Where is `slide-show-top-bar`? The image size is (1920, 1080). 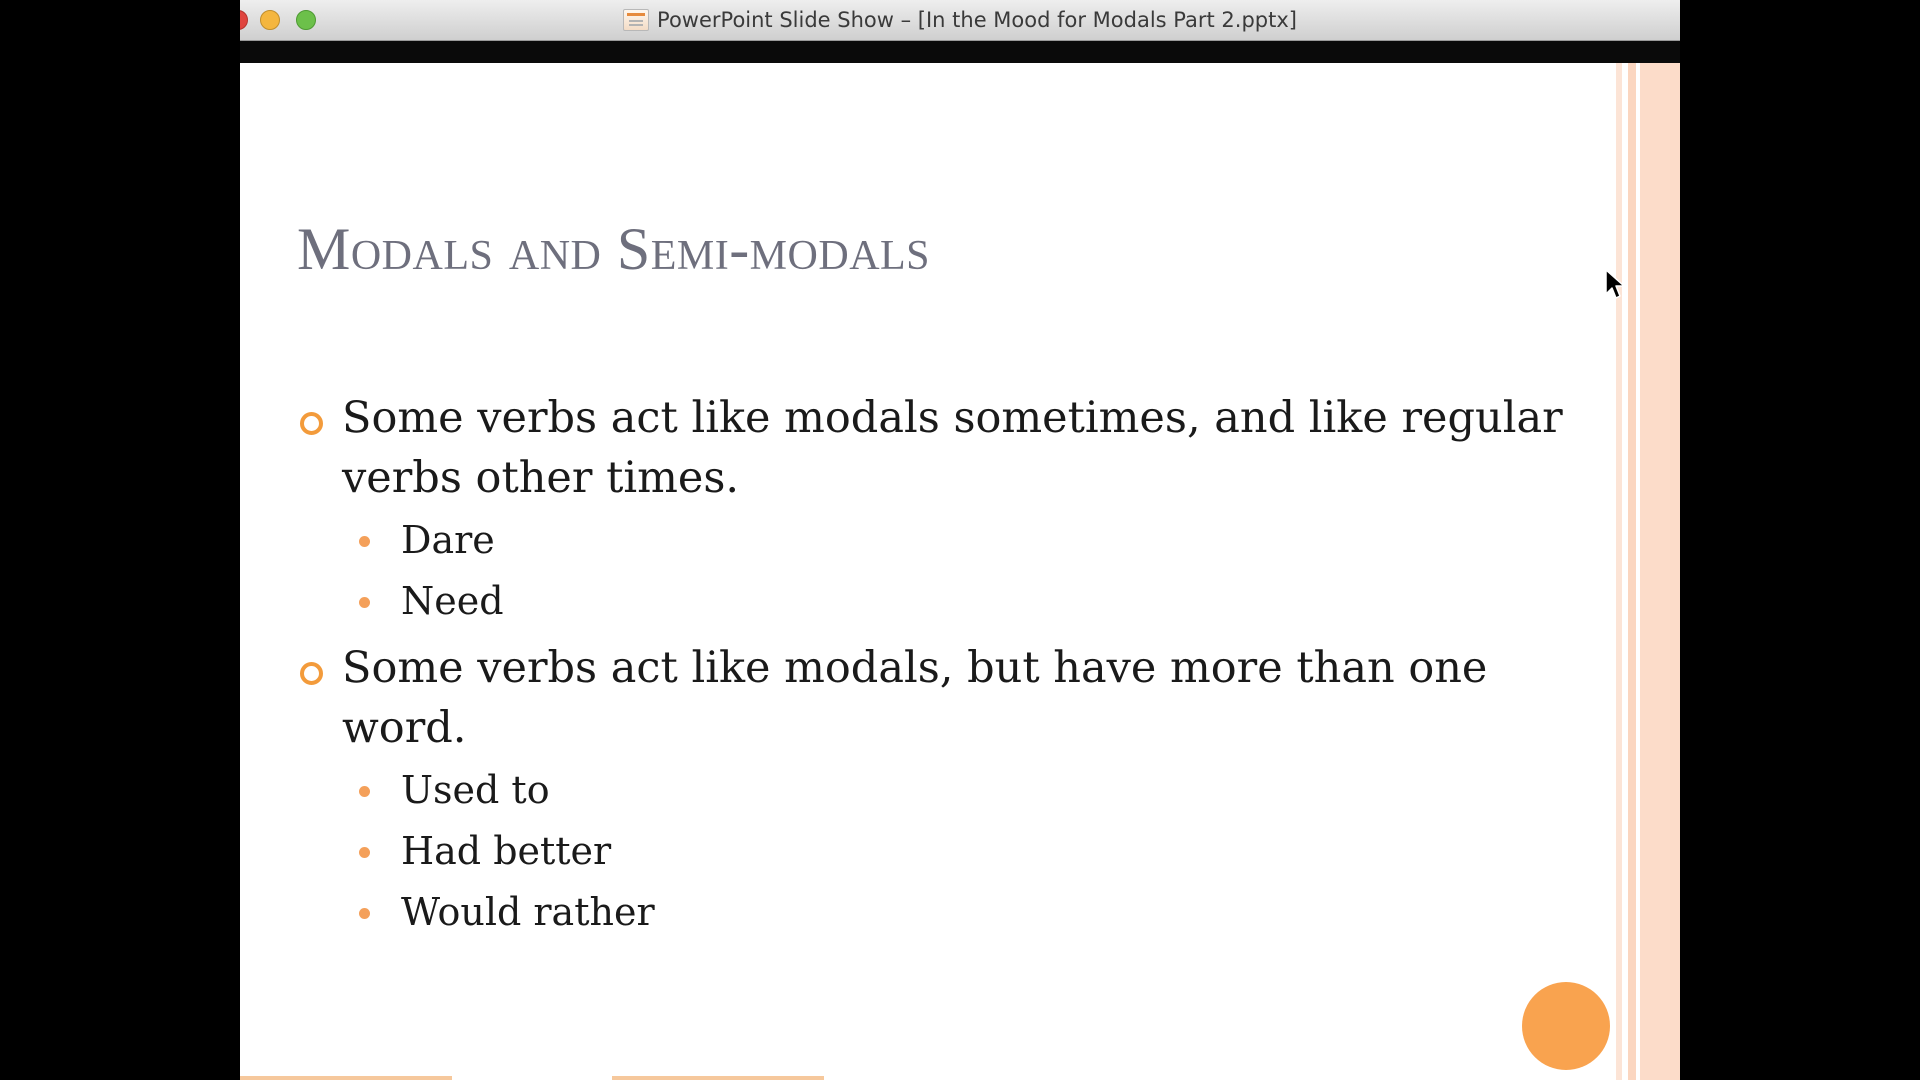 slide-show-top-bar is located at coordinates (960, 52).